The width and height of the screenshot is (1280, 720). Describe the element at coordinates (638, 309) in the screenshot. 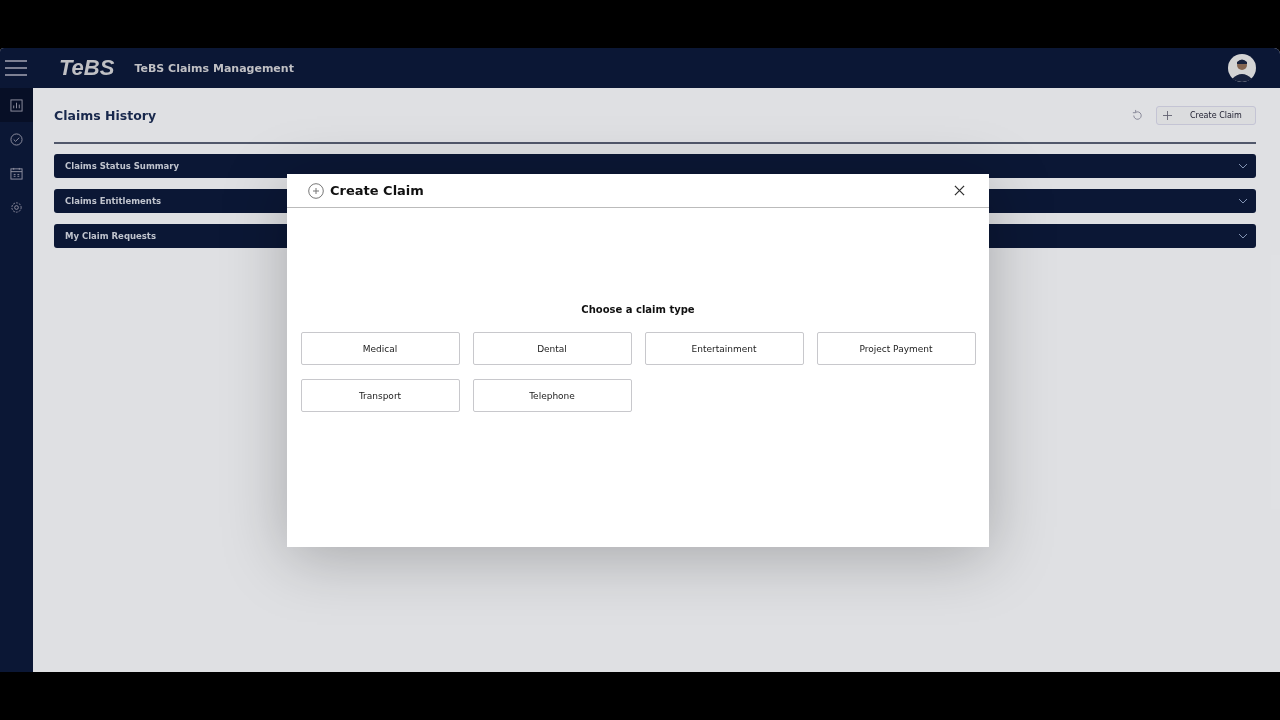

I see `prompt-text: Choose a claim type` at that location.